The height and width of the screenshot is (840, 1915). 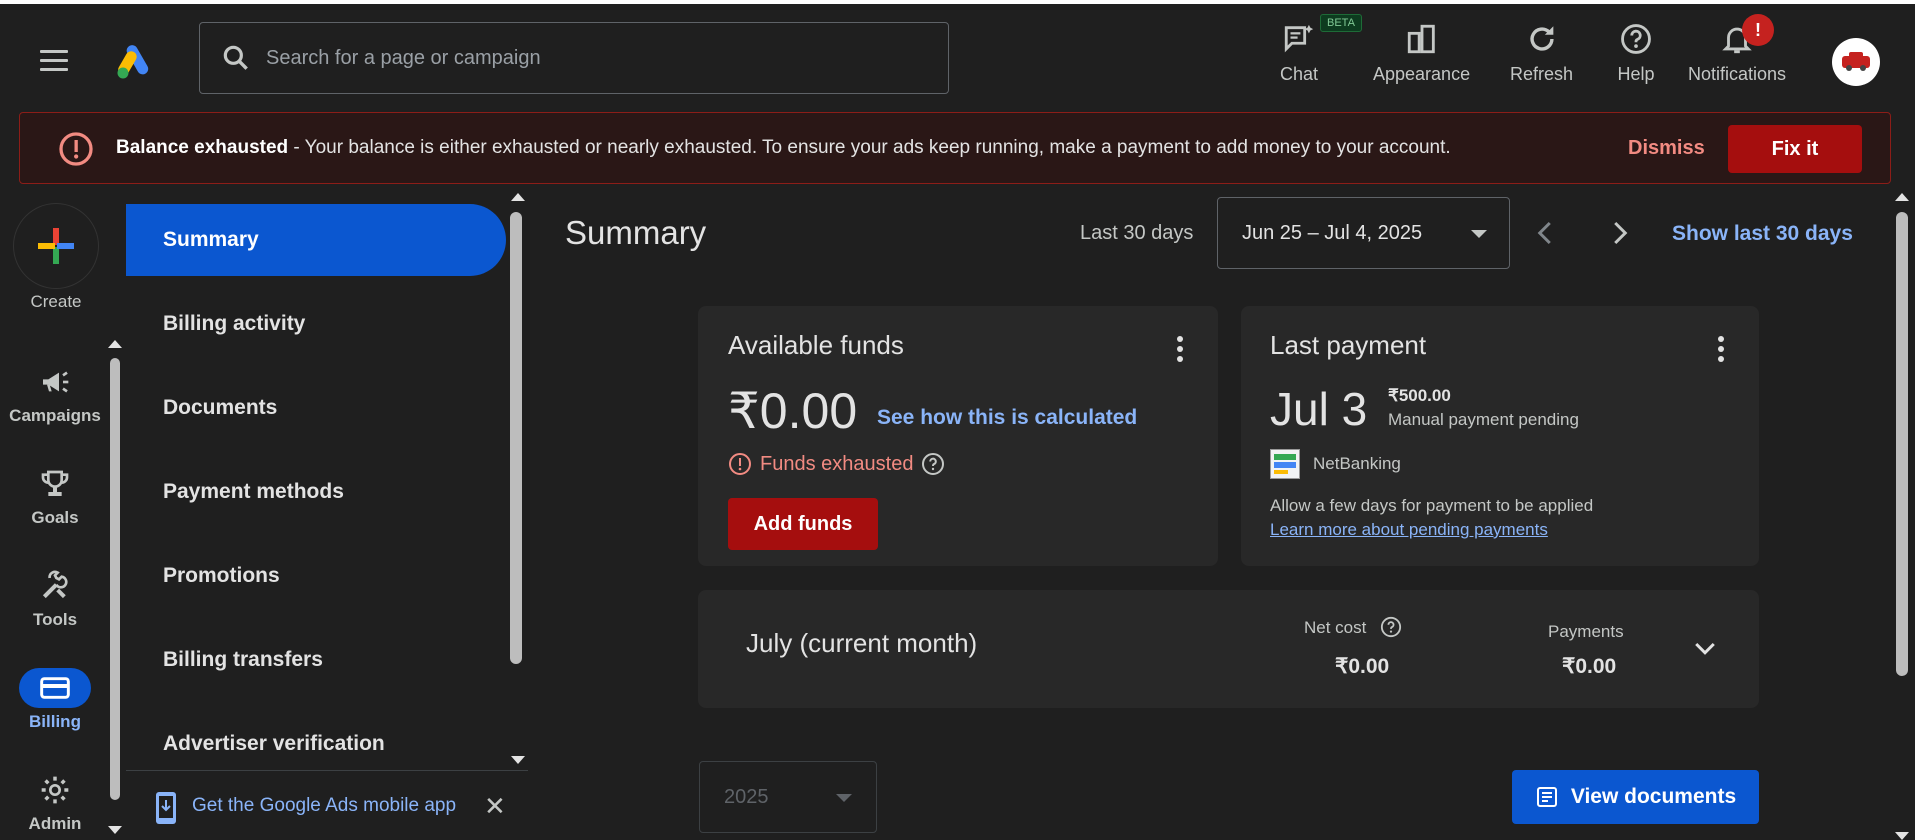 What do you see at coordinates (816, 345) in the screenshot?
I see `available-funds-title: Available funds` at bounding box center [816, 345].